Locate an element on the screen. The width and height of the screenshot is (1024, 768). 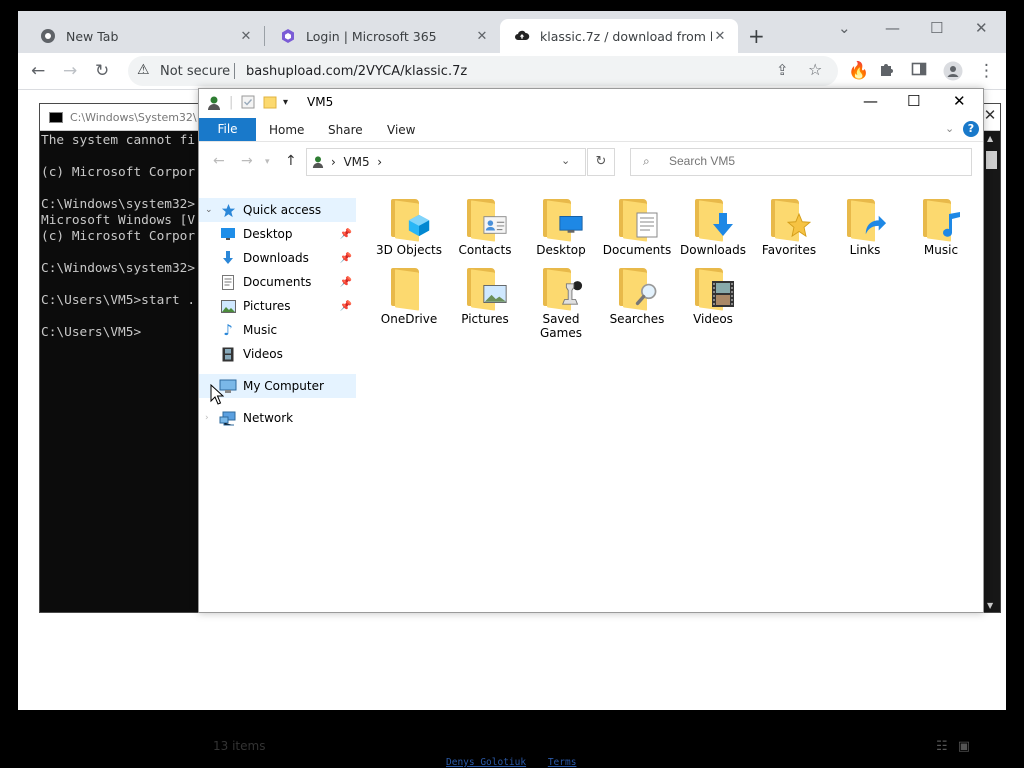
expand-ribbon-icon: ⌄ is located at coordinates (949, 128).